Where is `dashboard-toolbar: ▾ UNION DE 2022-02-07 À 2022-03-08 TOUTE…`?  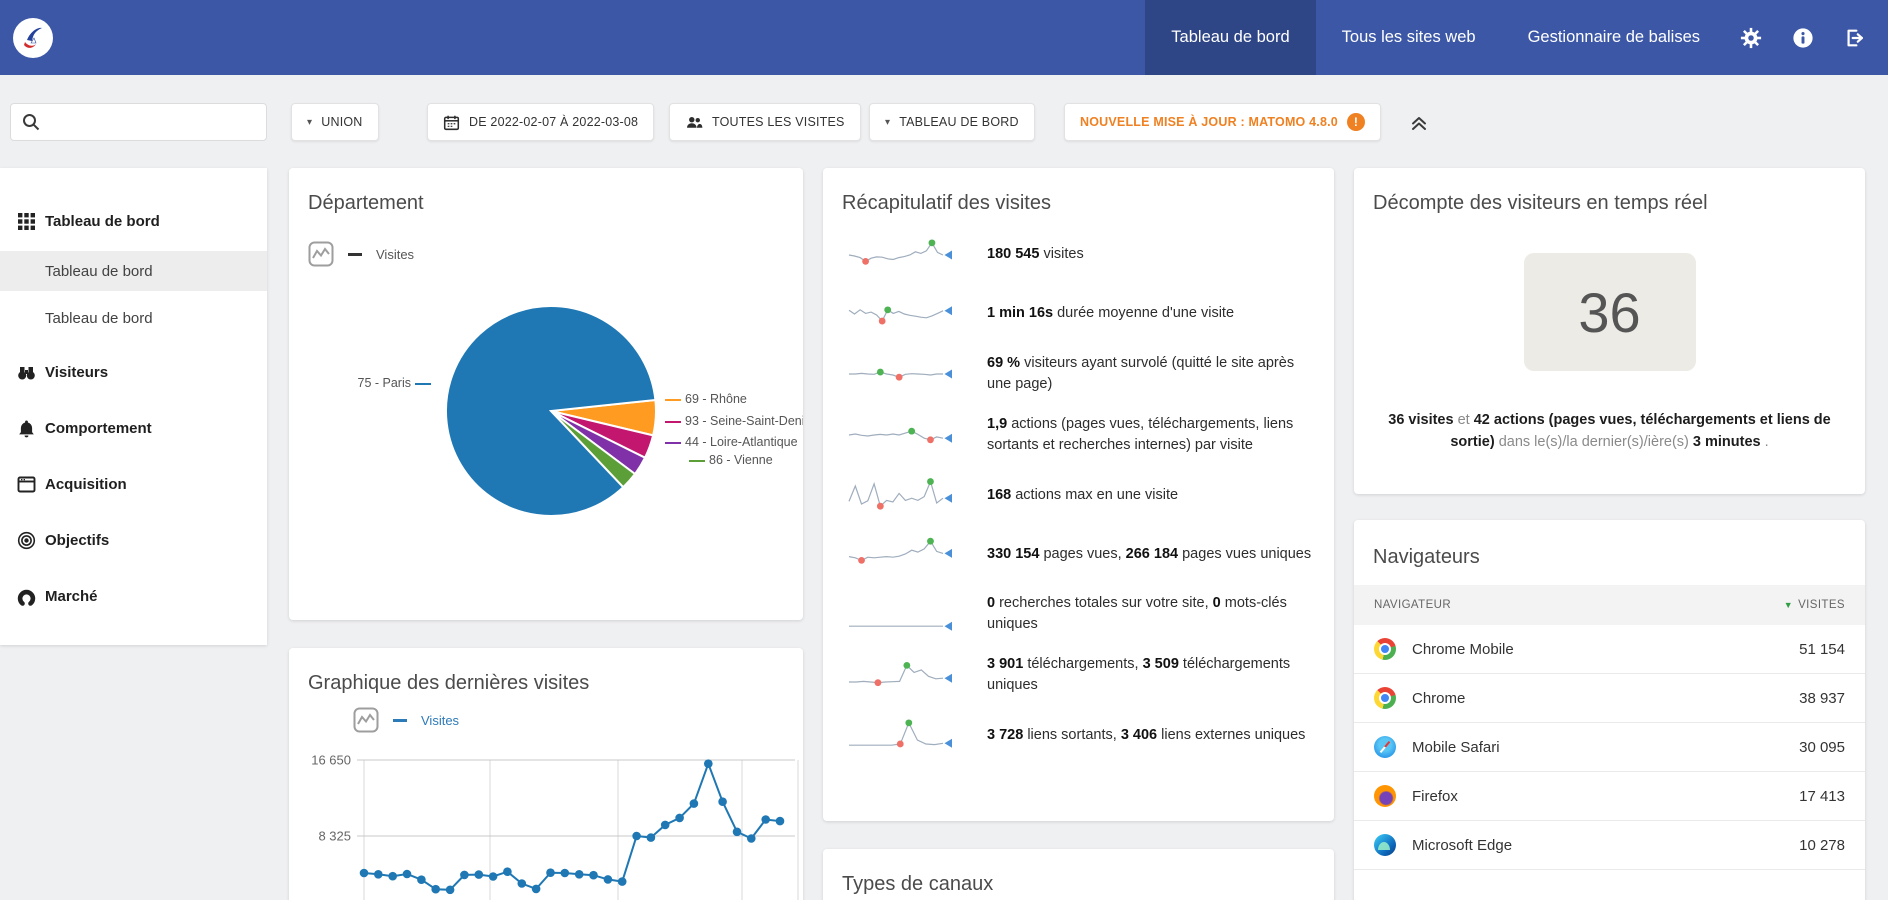
dashboard-toolbar: ▾ UNION DE 2022-02-07 À 2022-03-08 TOUTE… is located at coordinates (944, 121).